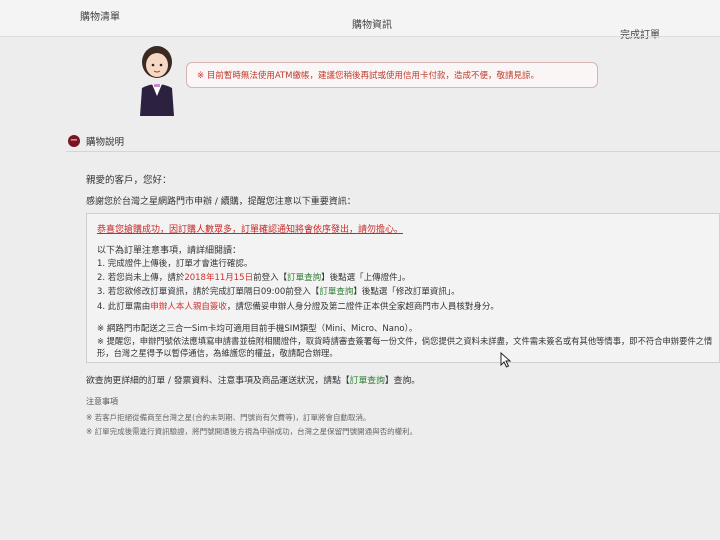 Image resolution: width=720 pixels, height=540 pixels. I want to click on notice-item-2-mid: 前登入【, so click(270, 278).